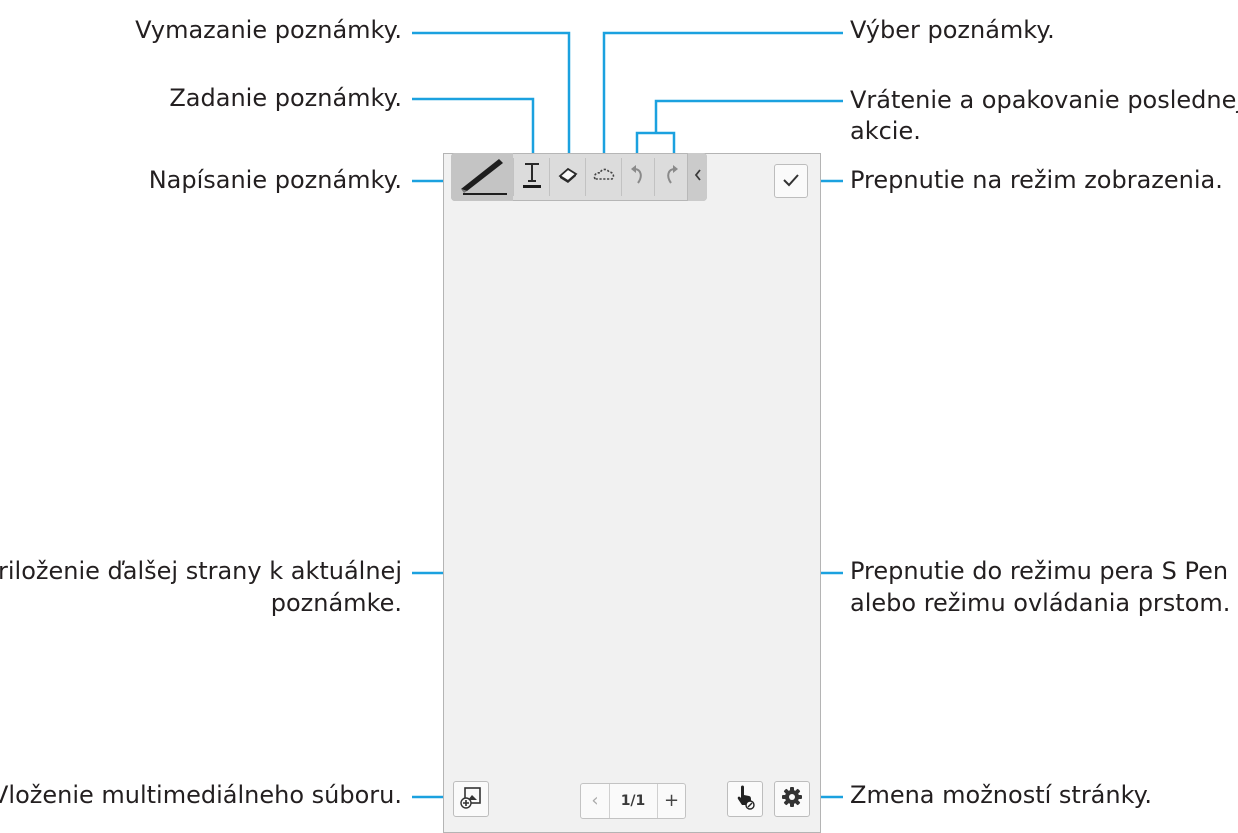 The width and height of the screenshot is (1238, 833). I want to click on eraser-icon, so click(568, 177).